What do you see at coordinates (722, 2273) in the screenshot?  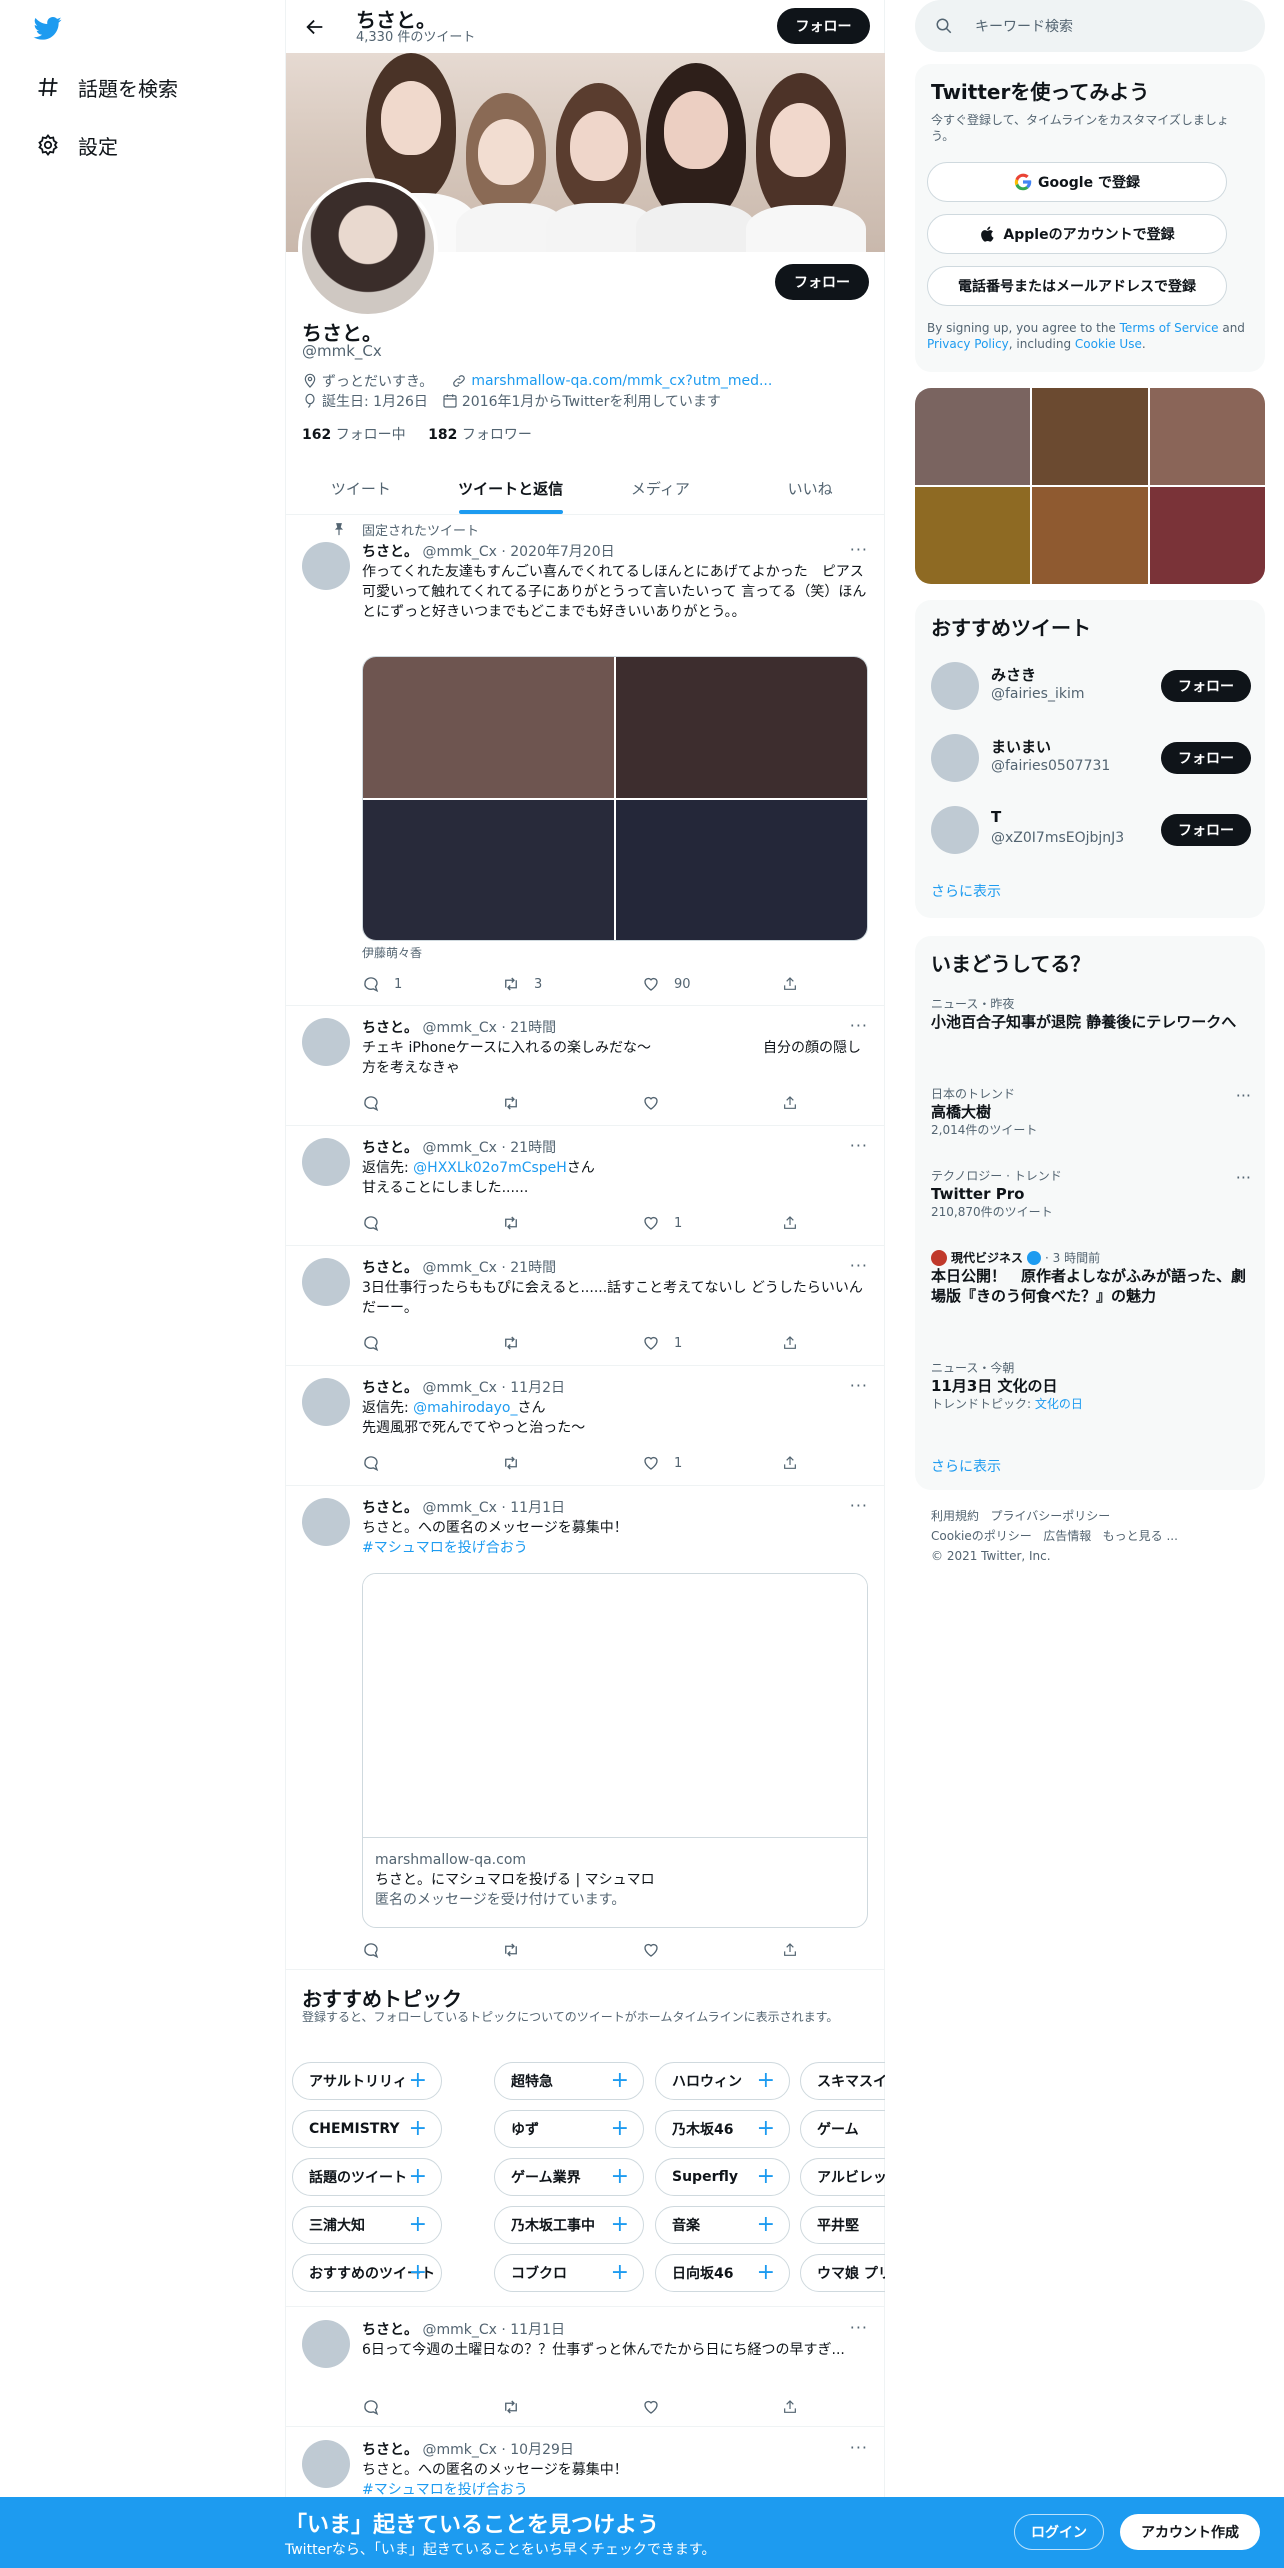 I see `topic-chip: 日向坂46 +` at bounding box center [722, 2273].